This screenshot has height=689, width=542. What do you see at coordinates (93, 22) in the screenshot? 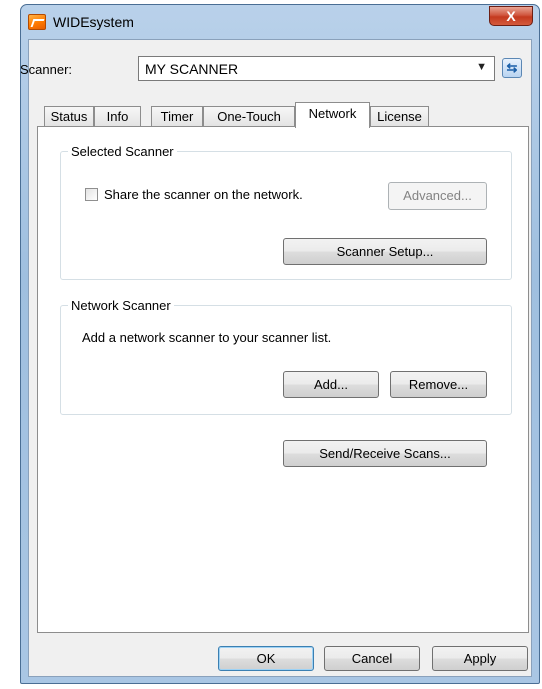
I see `window-title: WIDEsystem` at bounding box center [93, 22].